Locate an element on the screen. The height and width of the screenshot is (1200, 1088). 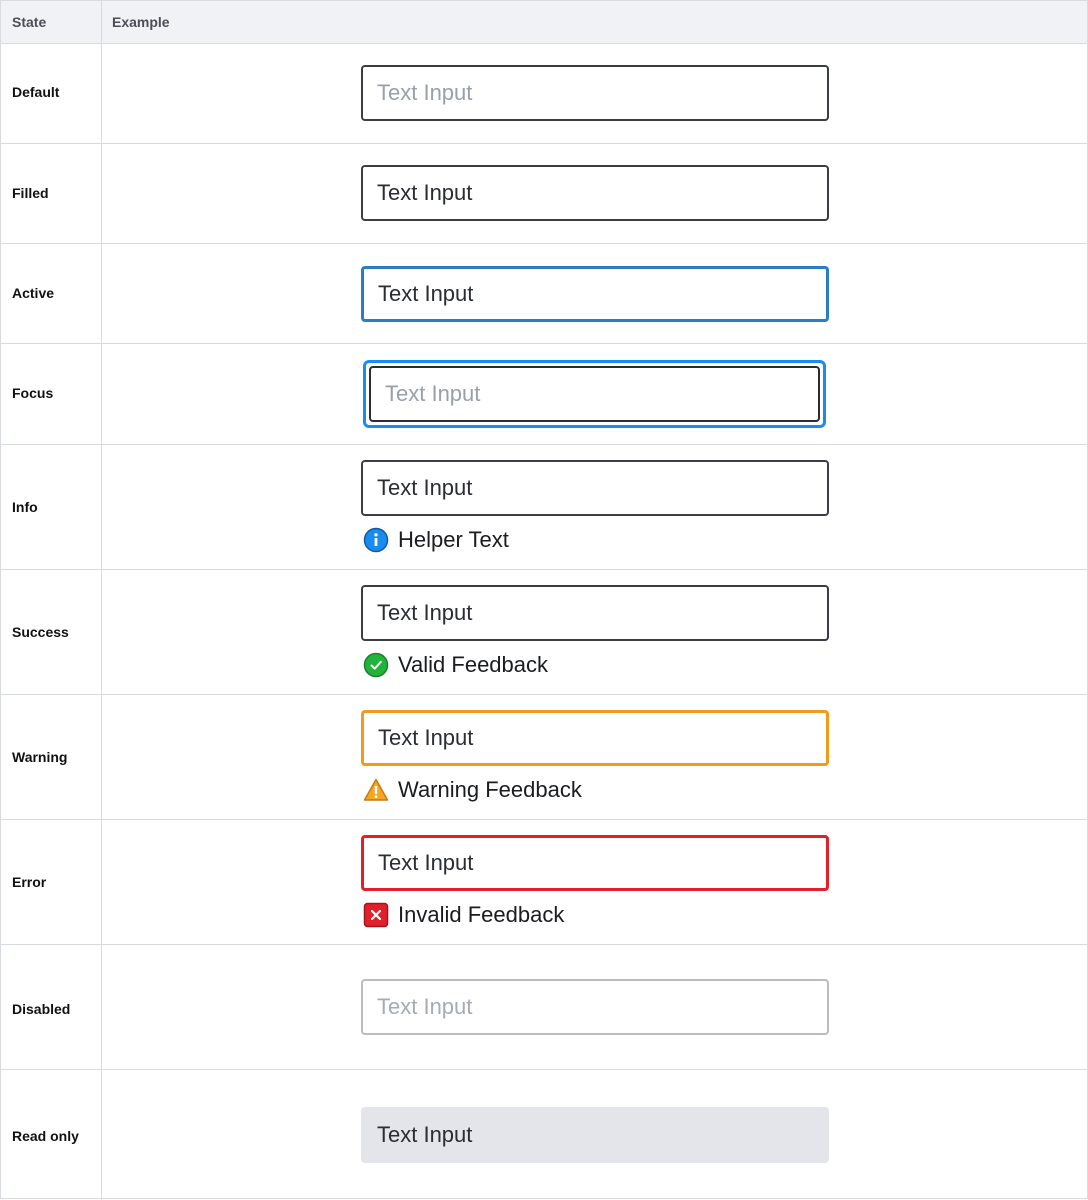
text-input-filled: Text Input is located at coordinates (595, 193).